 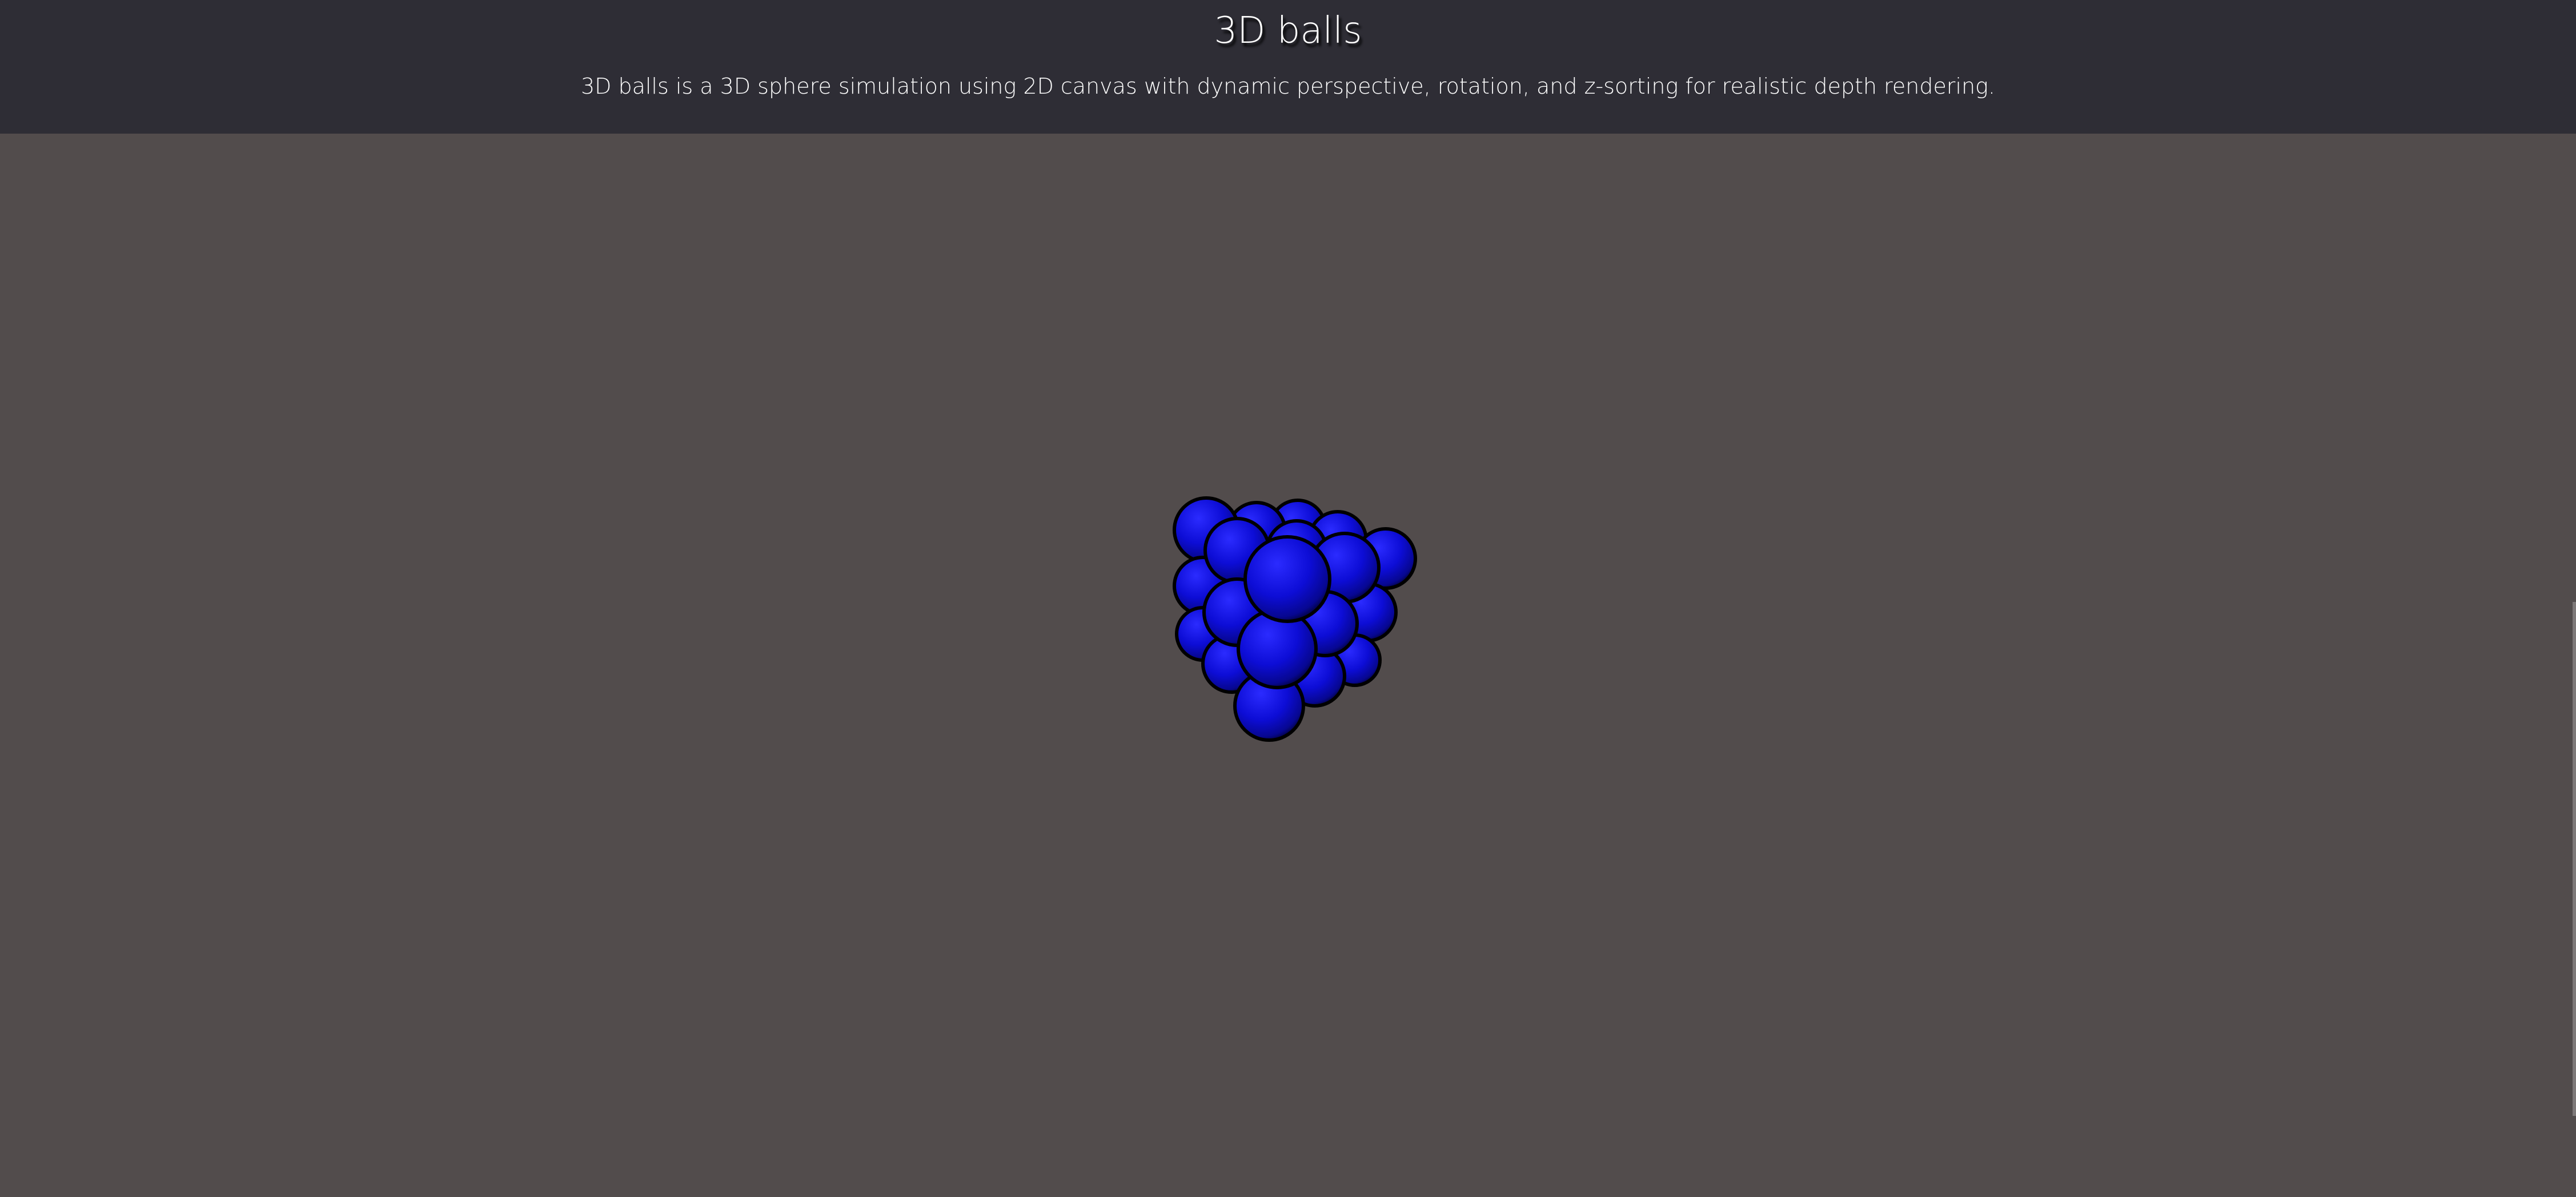 What do you see at coordinates (1288, 31) in the screenshot?
I see `page-title: 3D balls` at bounding box center [1288, 31].